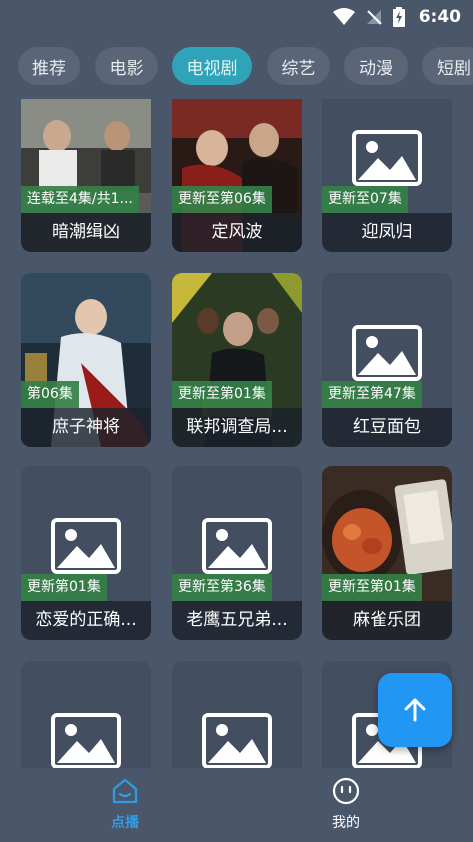 Image resolution: width=473 pixels, height=842 pixels. I want to click on status-time: 6:40, so click(439, 17).